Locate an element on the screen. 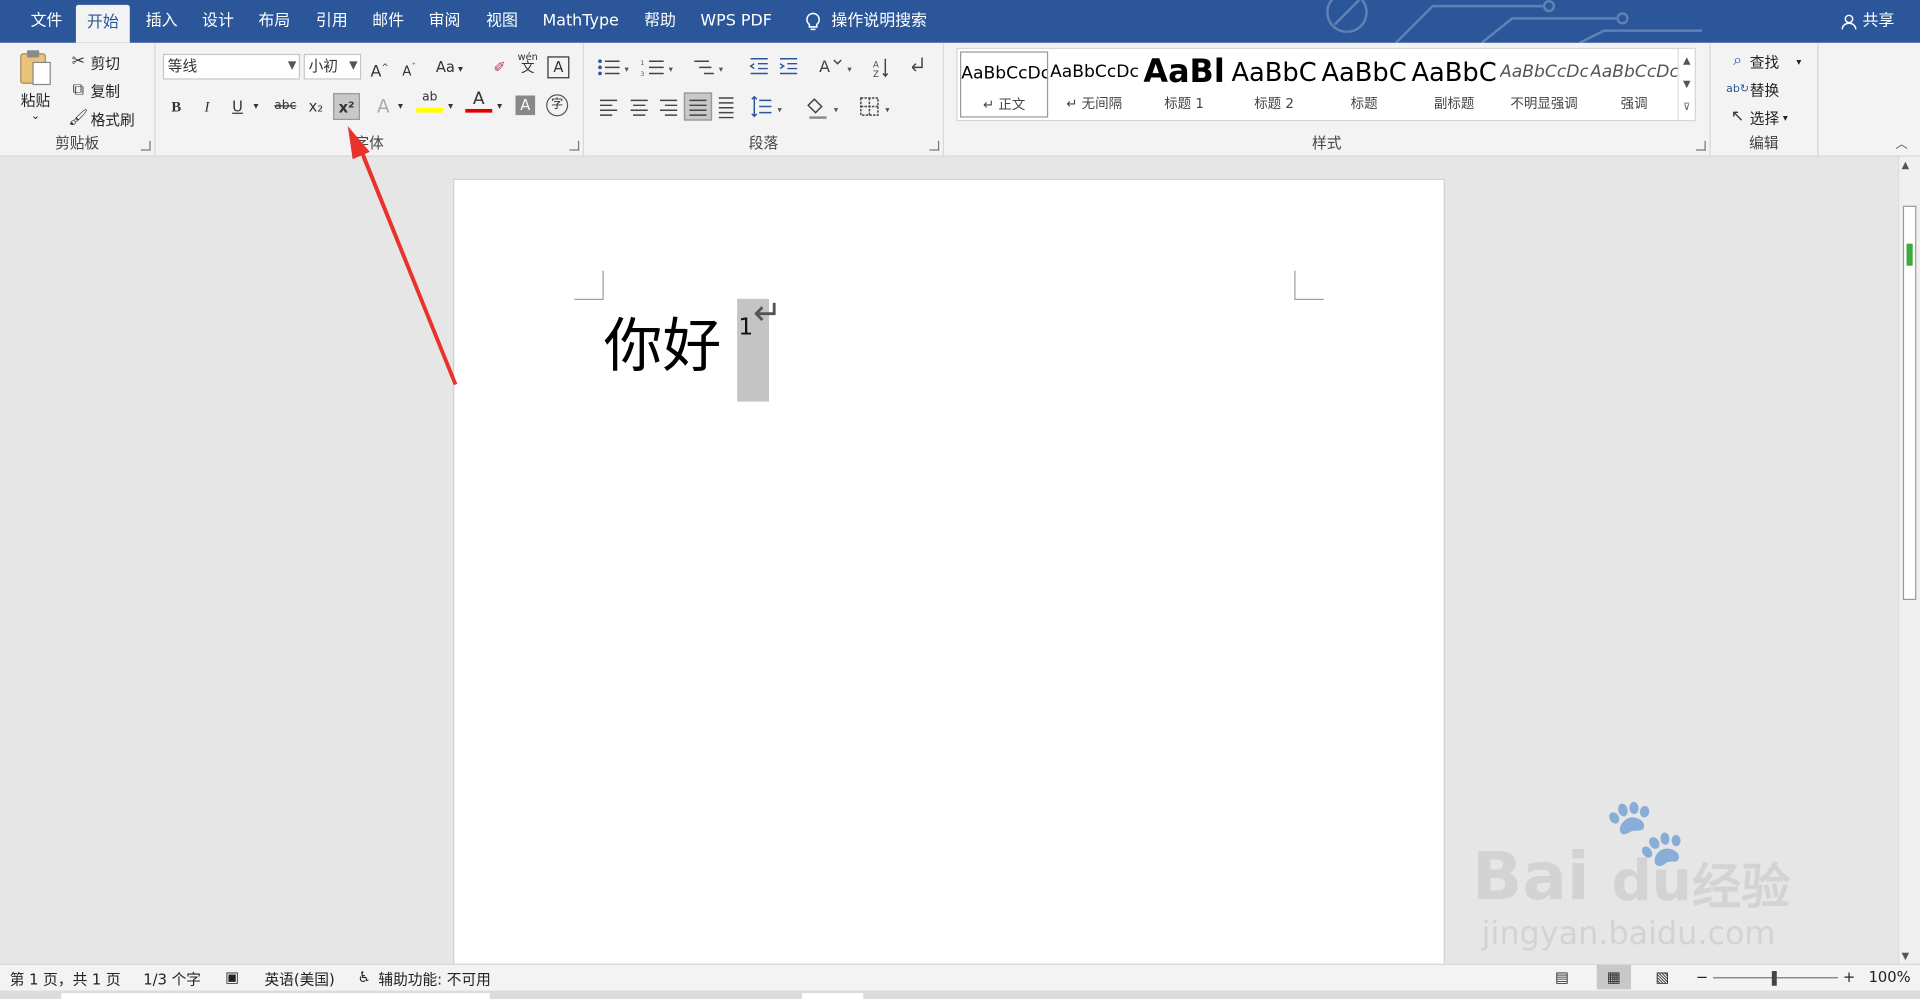 This screenshot has width=1920, height=999. justify-button is located at coordinates (698, 106).